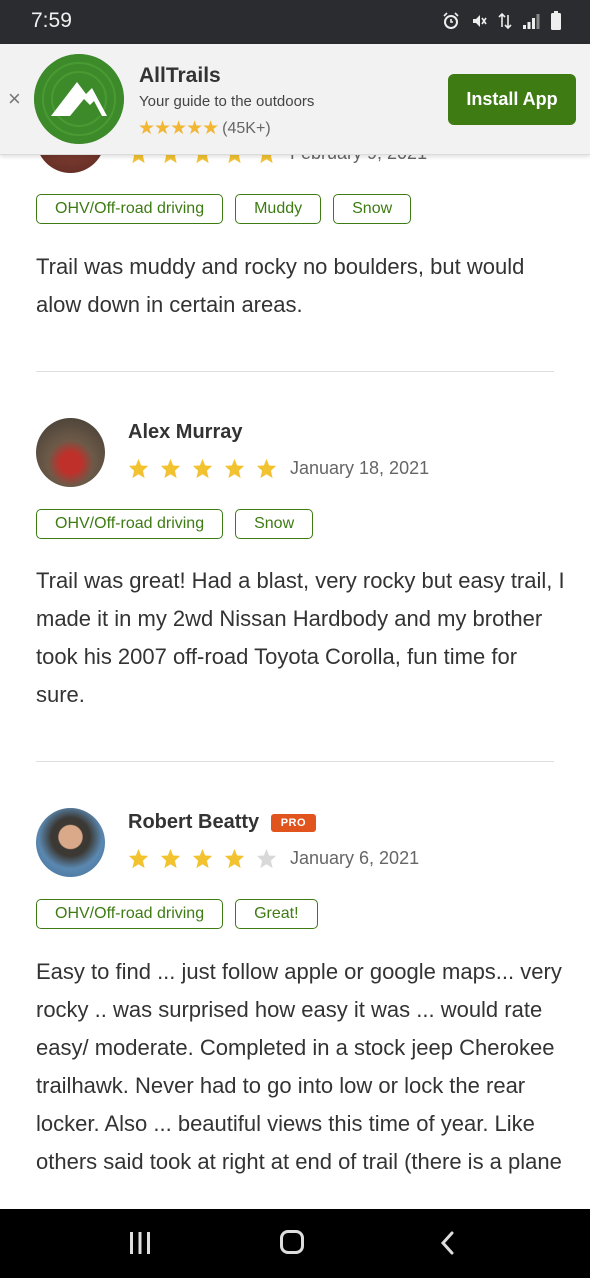 The width and height of the screenshot is (590, 1278). What do you see at coordinates (278, 209) in the screenshot?
I see `tag-muddy: Muddy` at bounding box center [278, 209].